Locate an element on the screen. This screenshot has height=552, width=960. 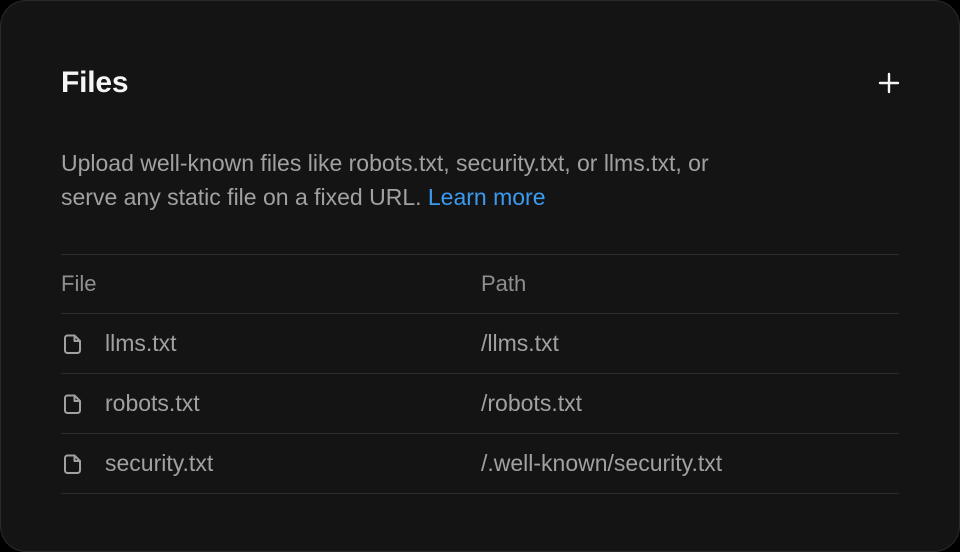
file-cell: security.txt is located at coordinates (271, 463).